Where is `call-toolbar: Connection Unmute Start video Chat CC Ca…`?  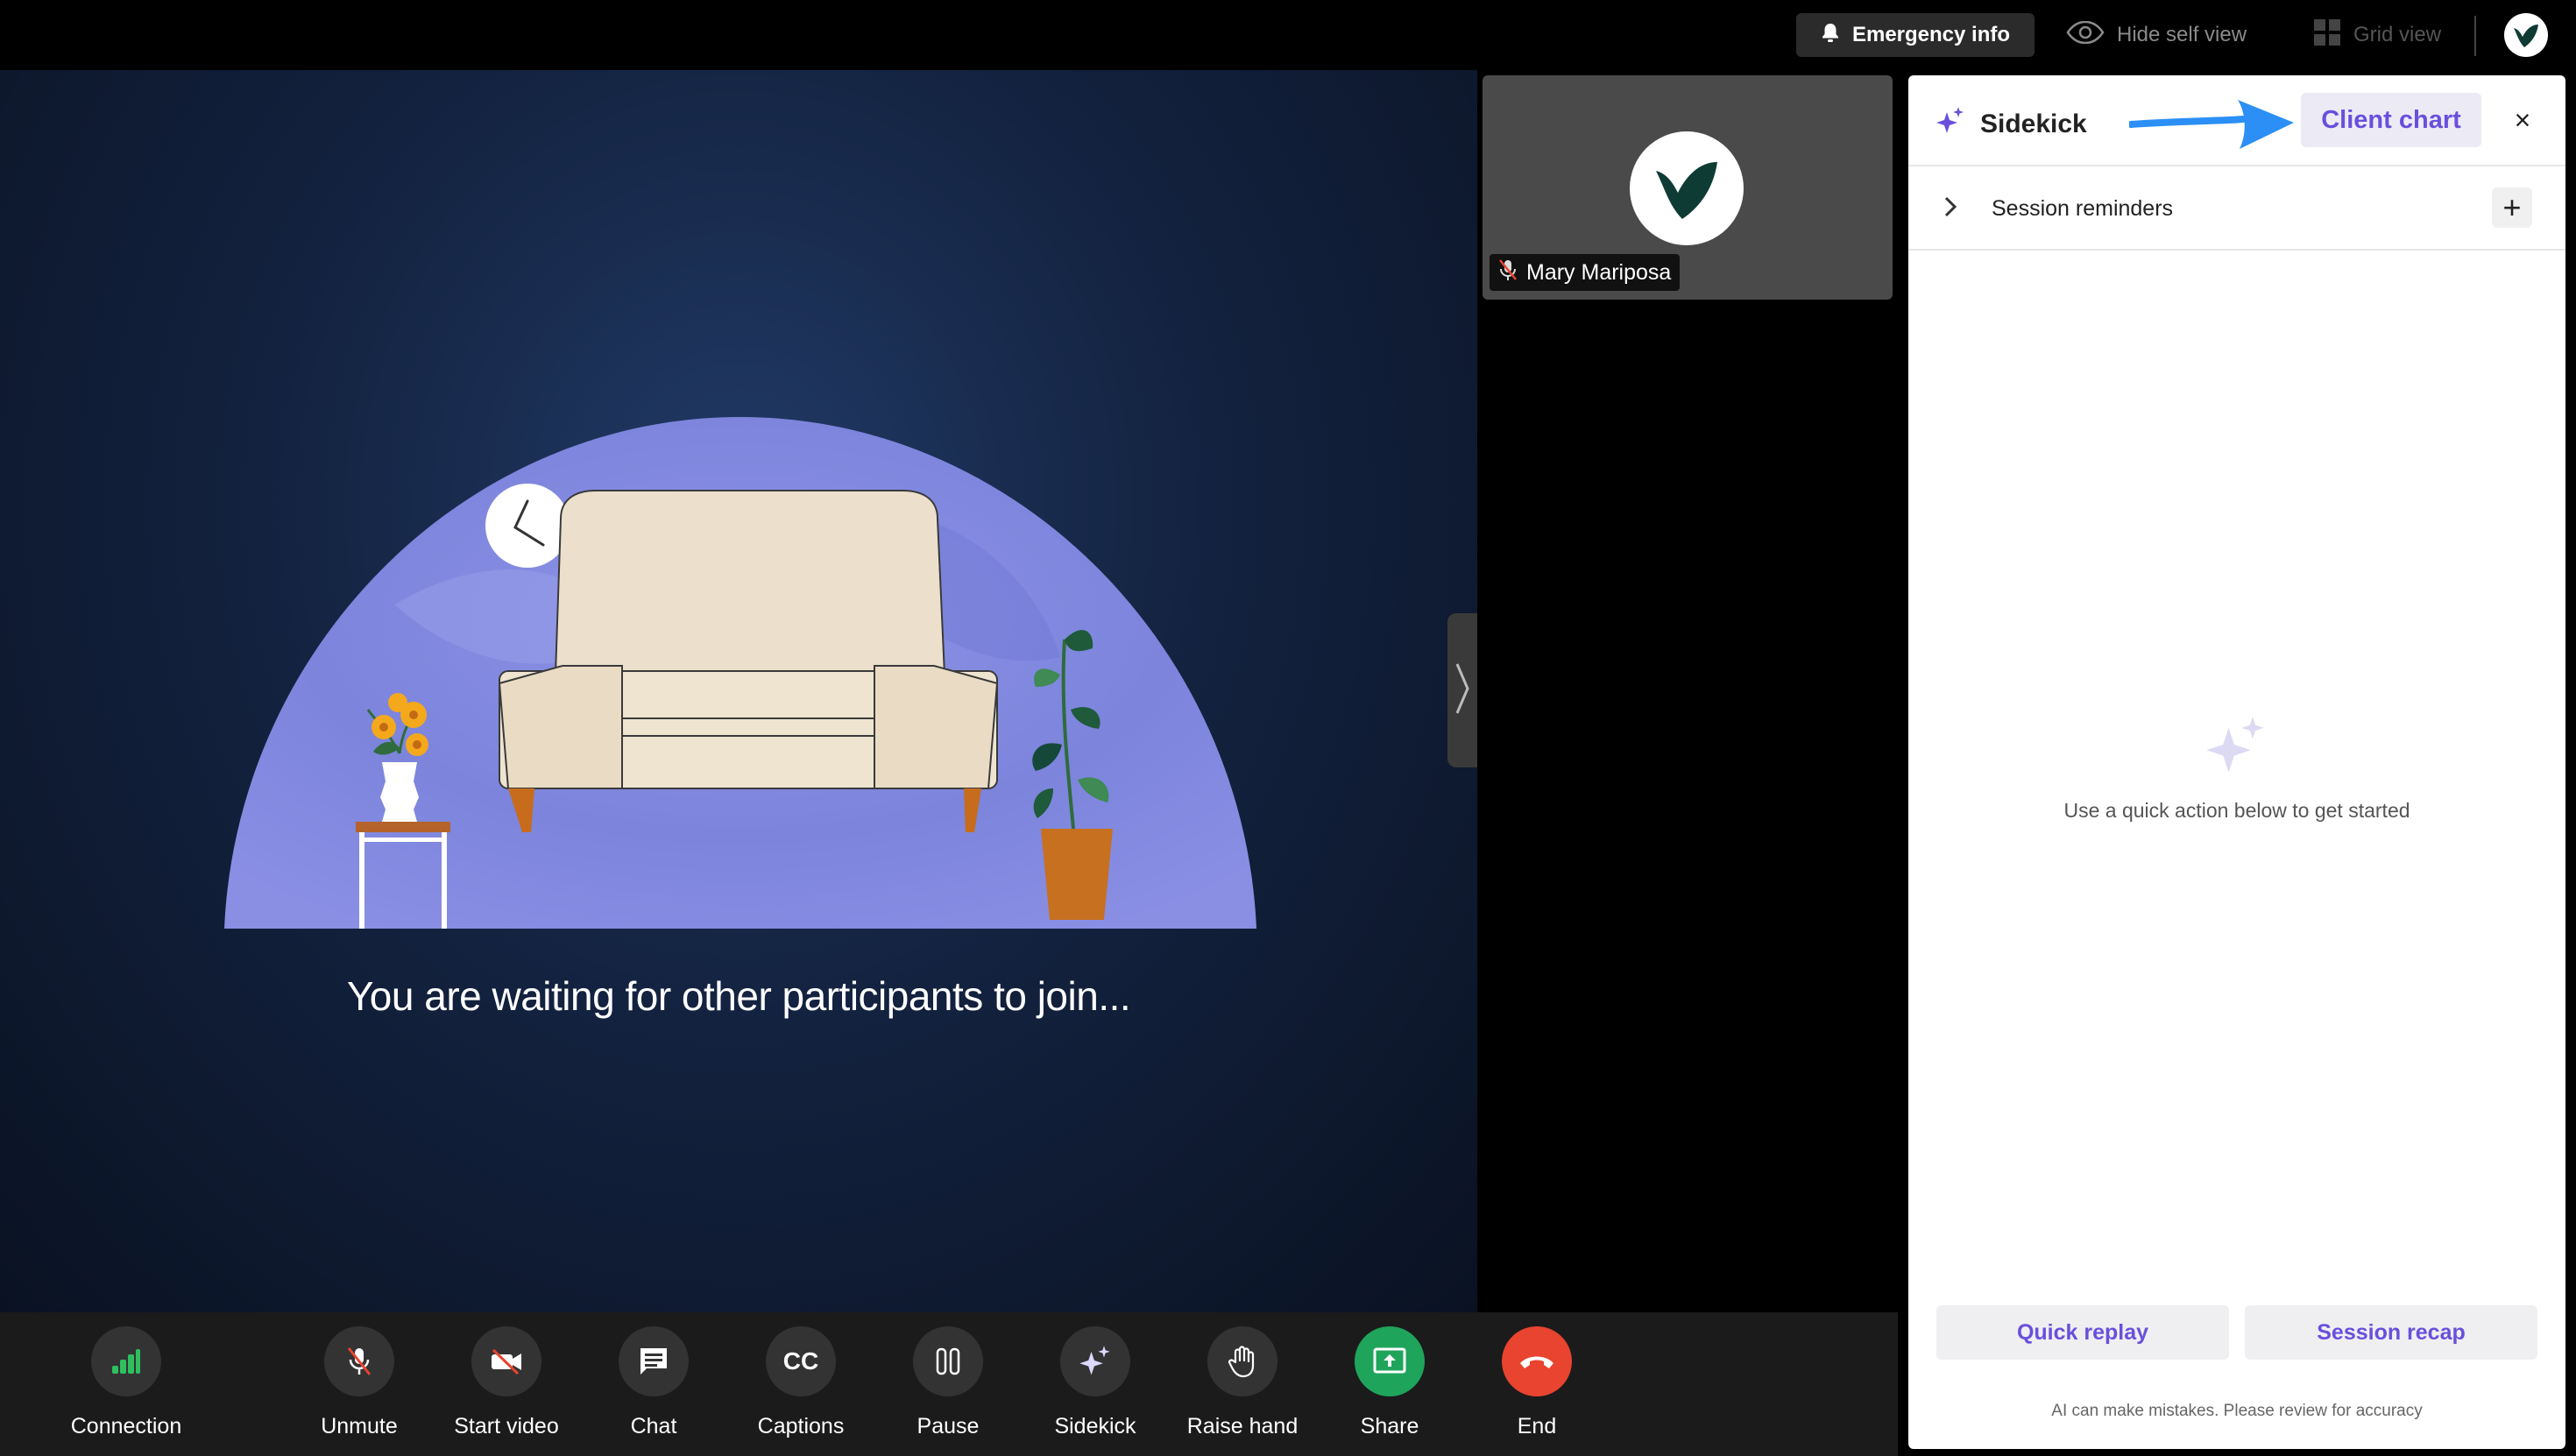 call-toolbar: Connection Unmute Start video Chat CC Ca… is located at coordinates (949, 1384).